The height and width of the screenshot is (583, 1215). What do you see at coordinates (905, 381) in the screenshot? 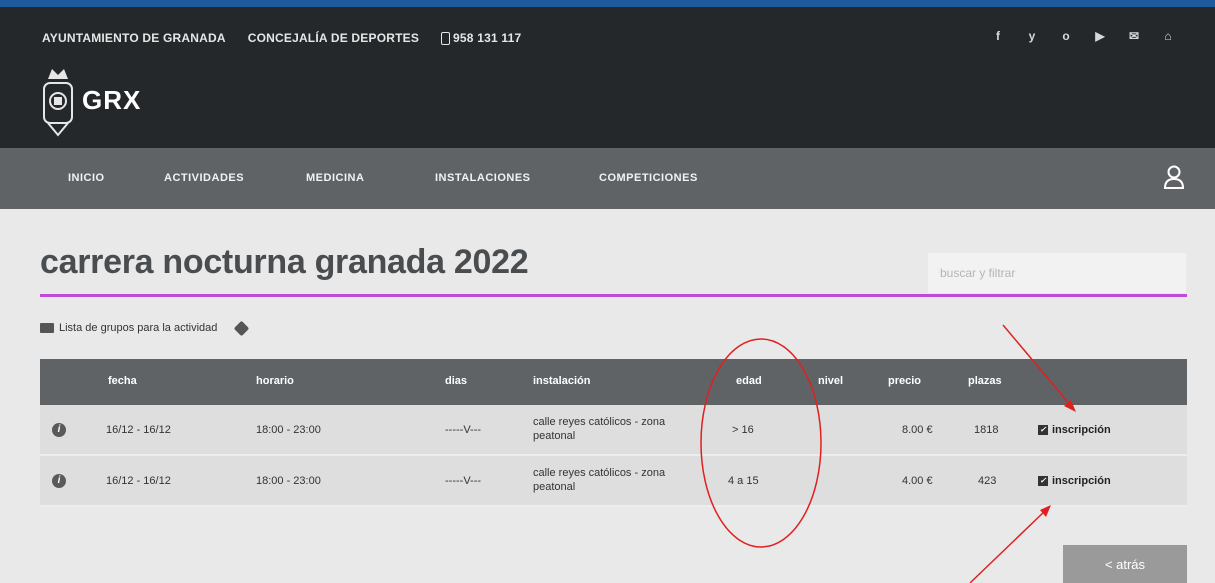
I see `col-precio: precio` at bounding box center [905, 381].